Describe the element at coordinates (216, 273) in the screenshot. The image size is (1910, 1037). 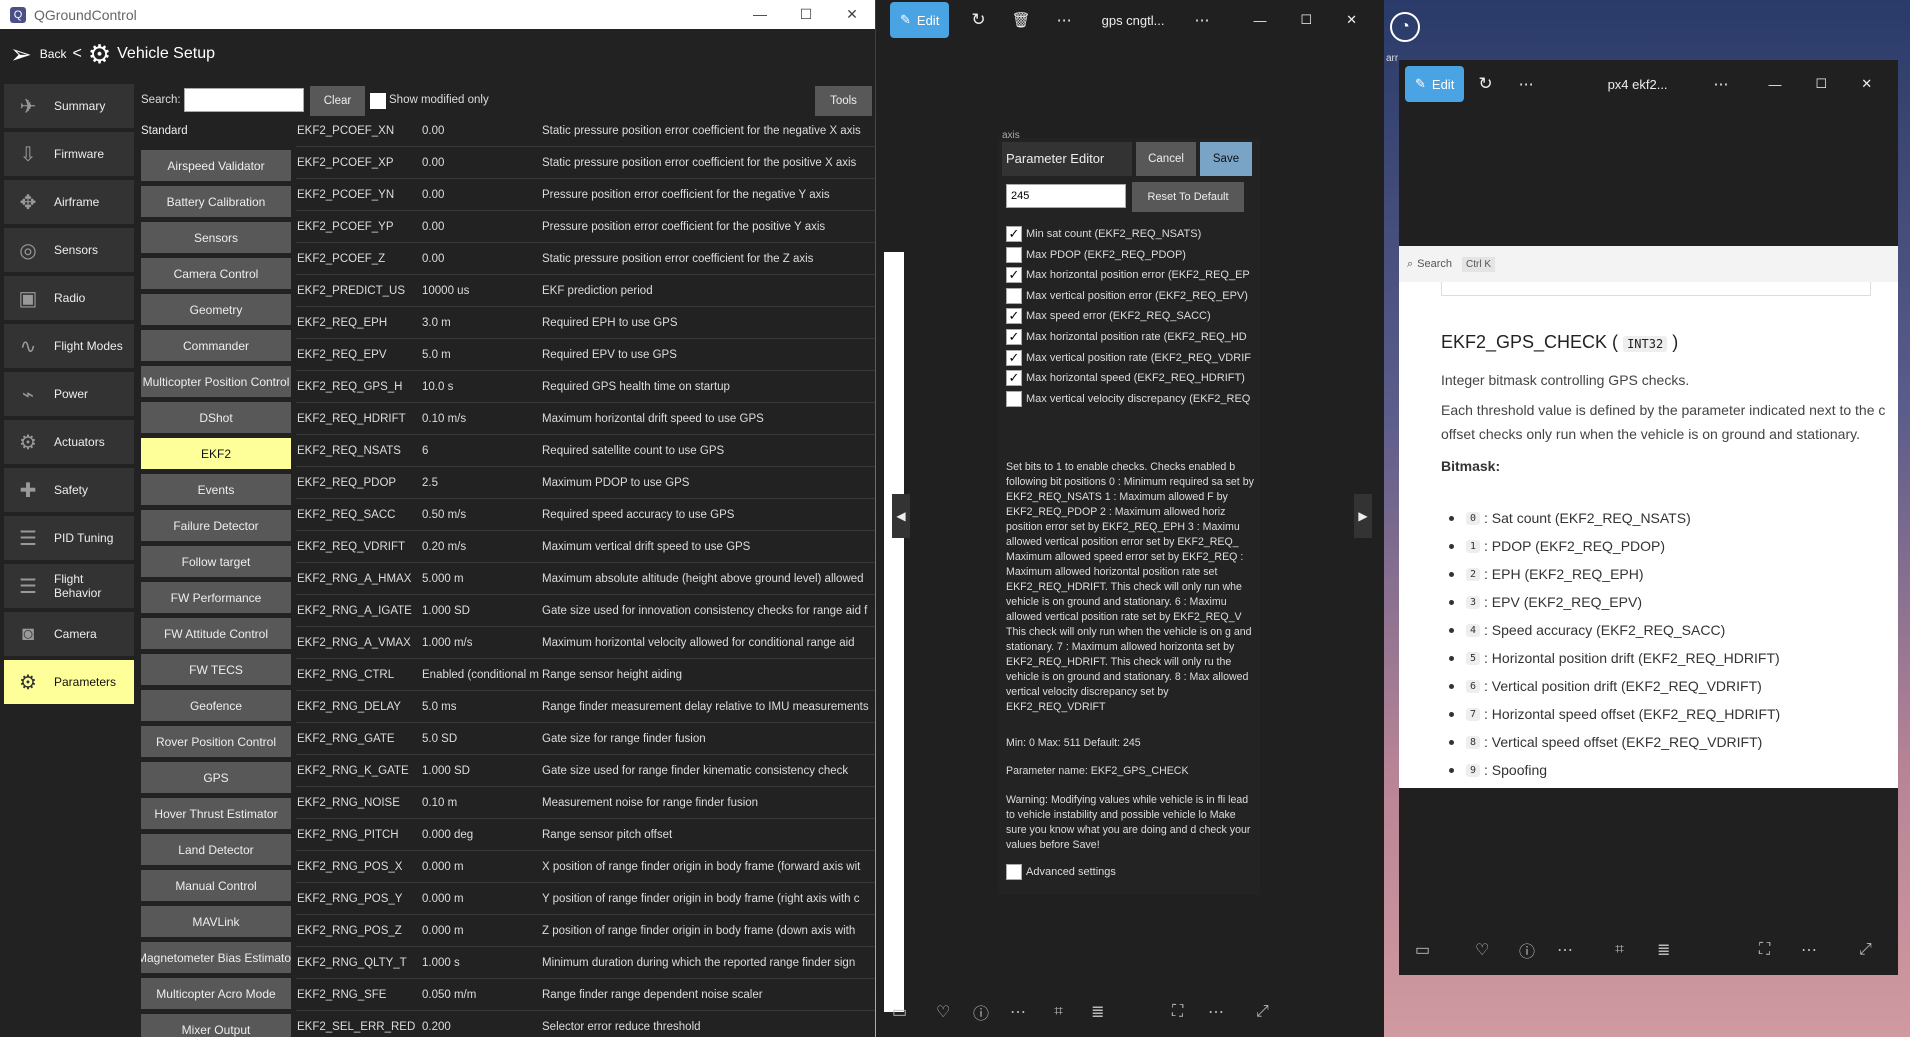
I see `group-button: Camera Control` at that location.